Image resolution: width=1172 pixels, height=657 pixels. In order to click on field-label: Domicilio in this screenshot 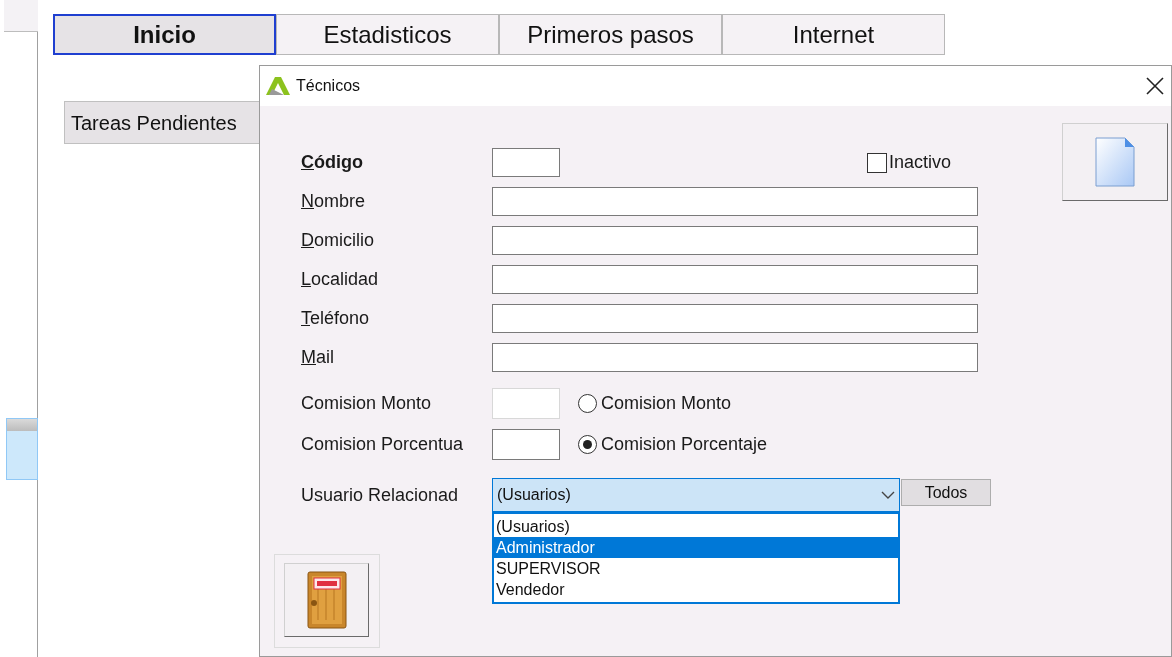, I will do `click(338, 240)`.